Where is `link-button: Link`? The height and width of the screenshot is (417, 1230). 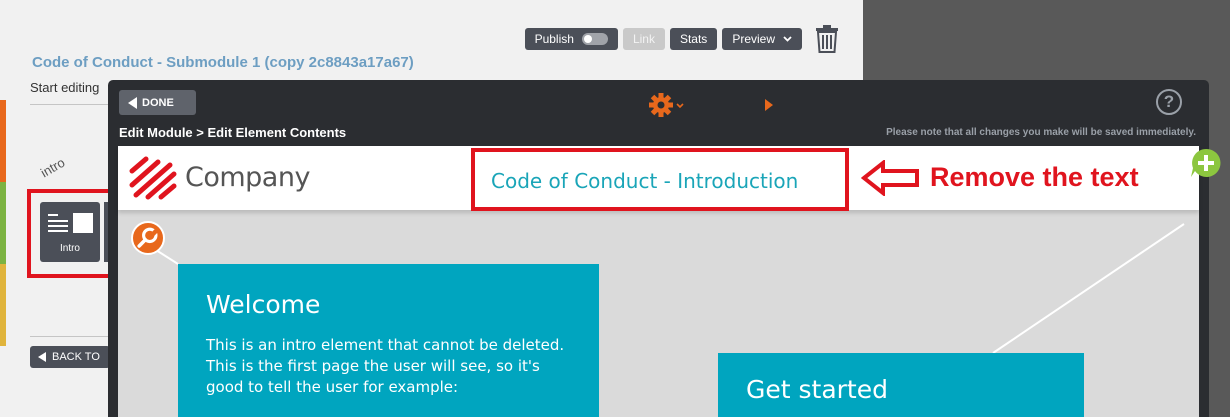
link-button: Link is located at coordinates (643, 39).